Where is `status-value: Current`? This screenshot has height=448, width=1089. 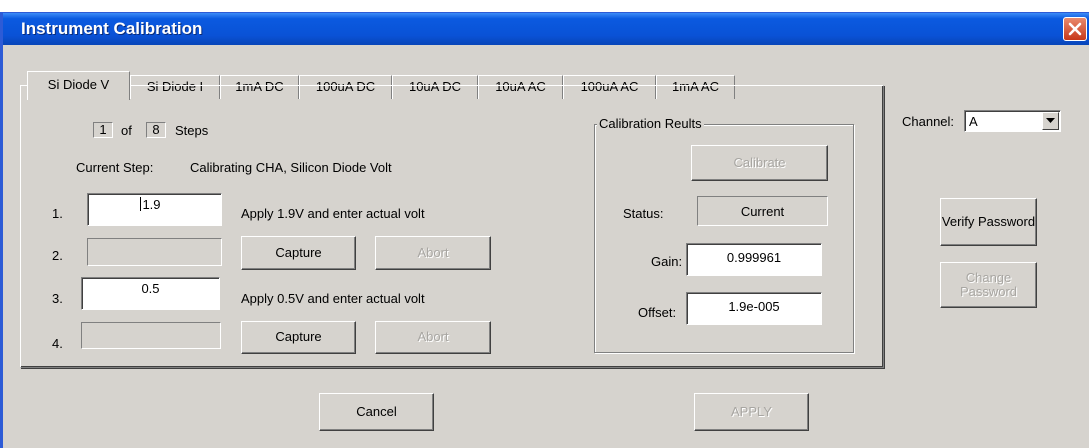 status-value: Current is located at coordinates (762, 211).